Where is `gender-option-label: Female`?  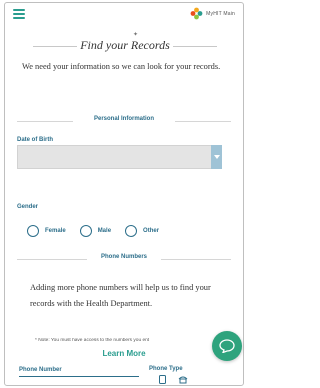 gender-option-label: Female is located at coordinates (55, 231).